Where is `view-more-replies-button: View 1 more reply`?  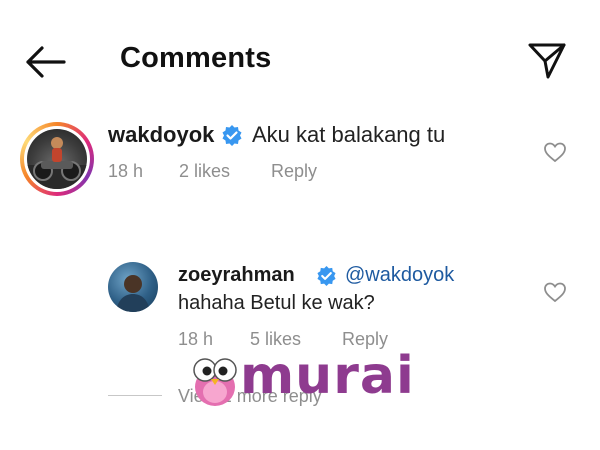 view-more-replies-button: View 1 more reply is located at coordinates (250, 396).